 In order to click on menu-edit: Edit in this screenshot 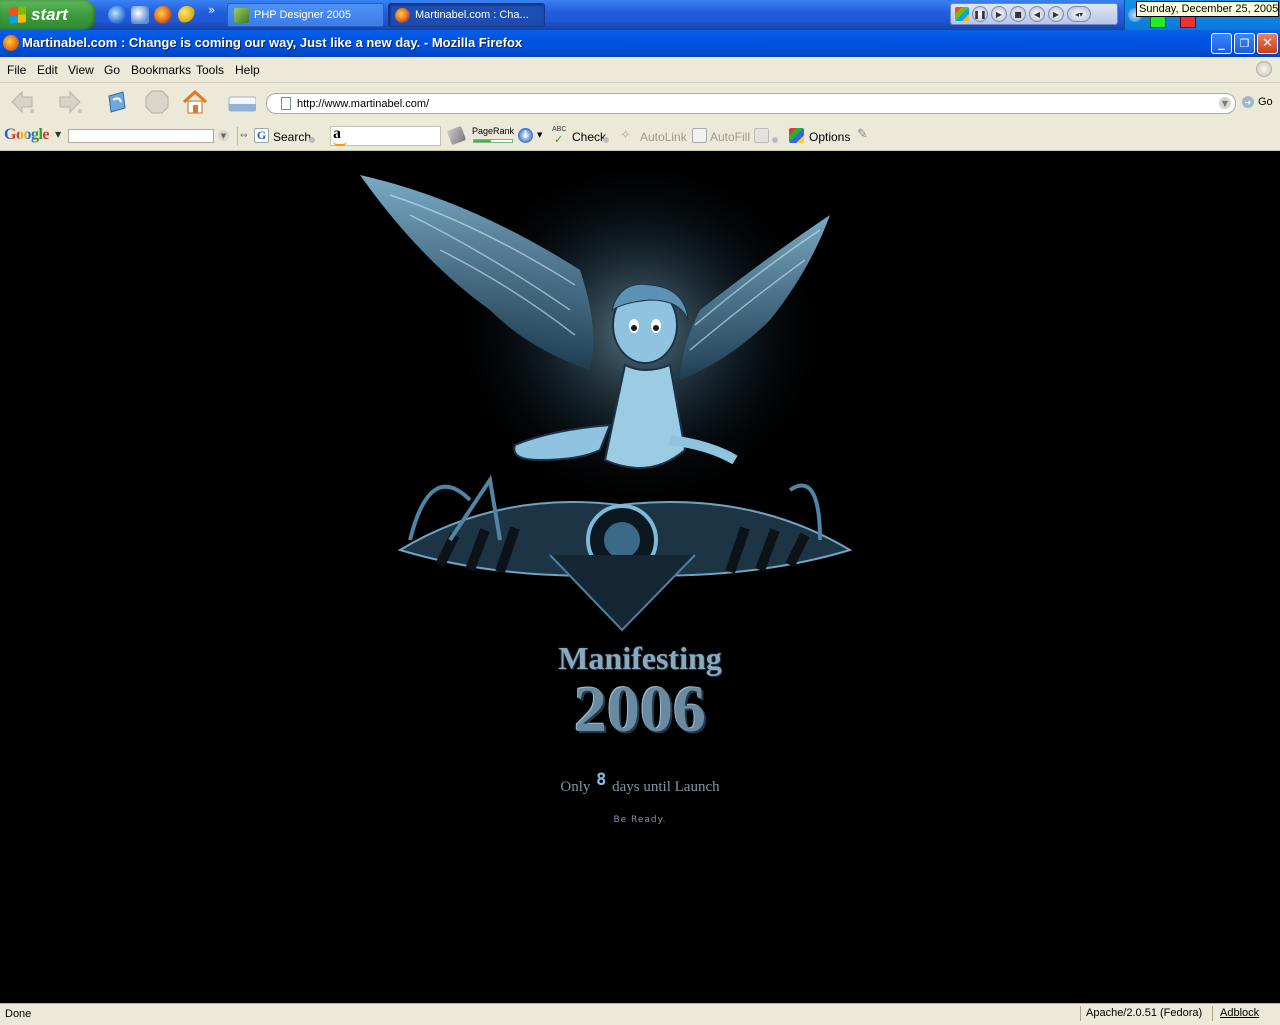, I will do `click(47, 70)`.